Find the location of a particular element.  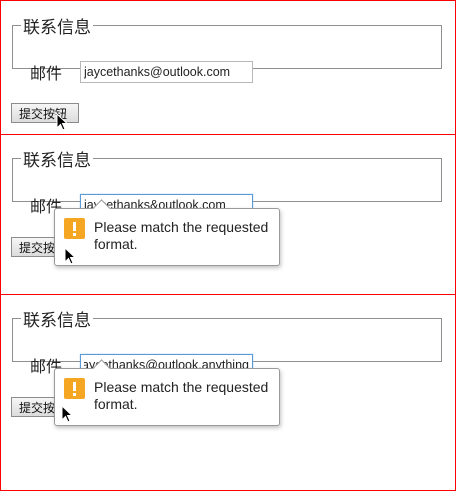

email-label: 邮件 is located at coordinates (46, 73).